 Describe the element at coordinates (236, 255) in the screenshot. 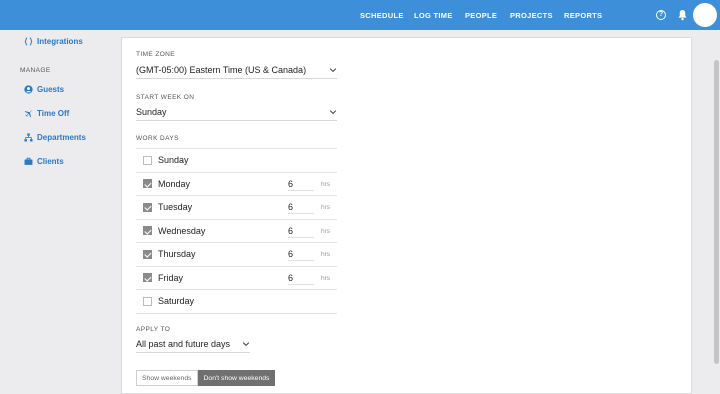

I see `work-day-row-thursday: Thursday hrs` at that location.